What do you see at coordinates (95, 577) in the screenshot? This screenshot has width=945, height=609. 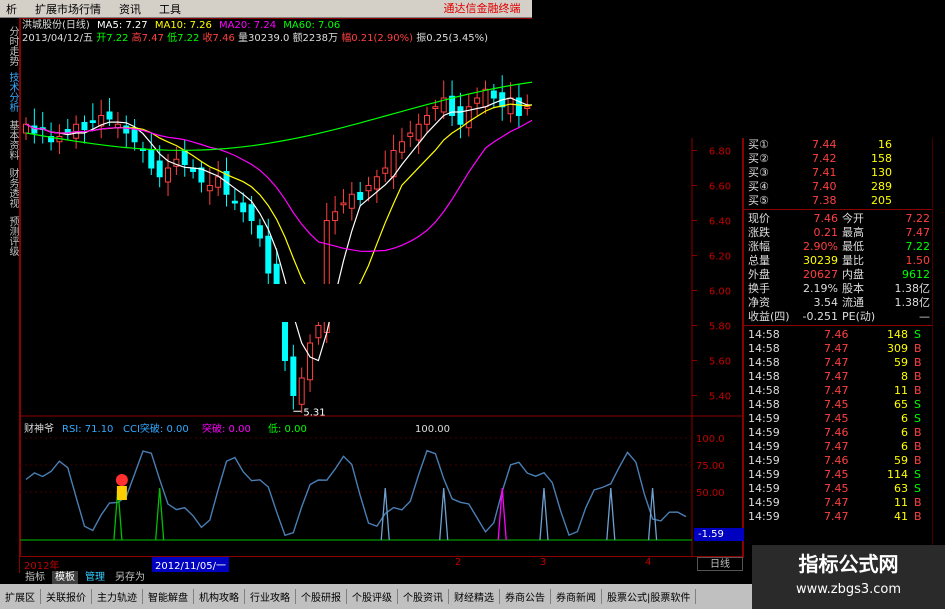 I see `bottom-tab-manage: 管理` at bounding box center [95, 577].